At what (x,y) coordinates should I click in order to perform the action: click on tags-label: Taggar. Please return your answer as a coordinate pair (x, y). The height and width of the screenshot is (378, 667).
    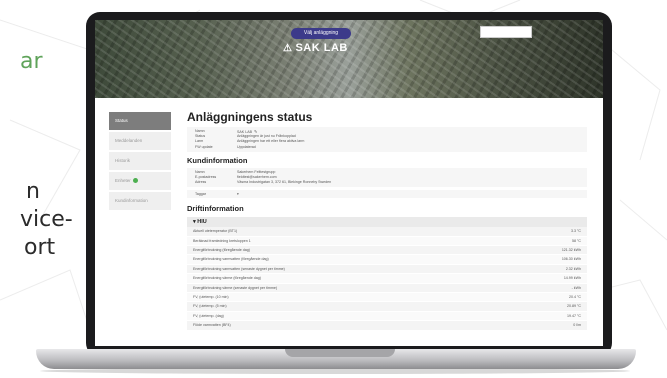
    Looking at the image, I should click on (200, 194).